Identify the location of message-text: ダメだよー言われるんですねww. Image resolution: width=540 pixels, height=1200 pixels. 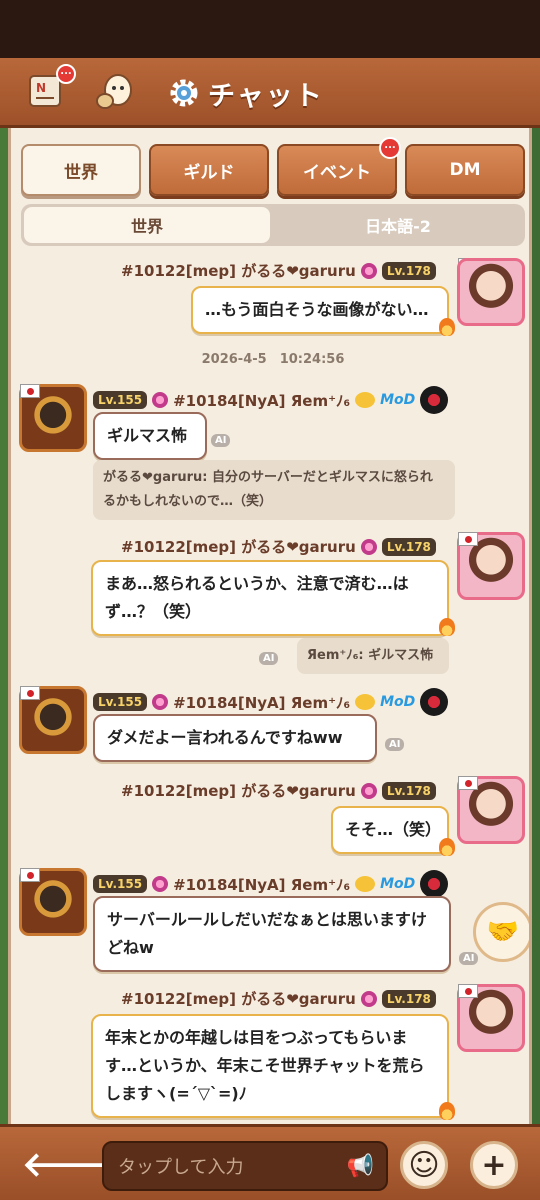
(225, 737).